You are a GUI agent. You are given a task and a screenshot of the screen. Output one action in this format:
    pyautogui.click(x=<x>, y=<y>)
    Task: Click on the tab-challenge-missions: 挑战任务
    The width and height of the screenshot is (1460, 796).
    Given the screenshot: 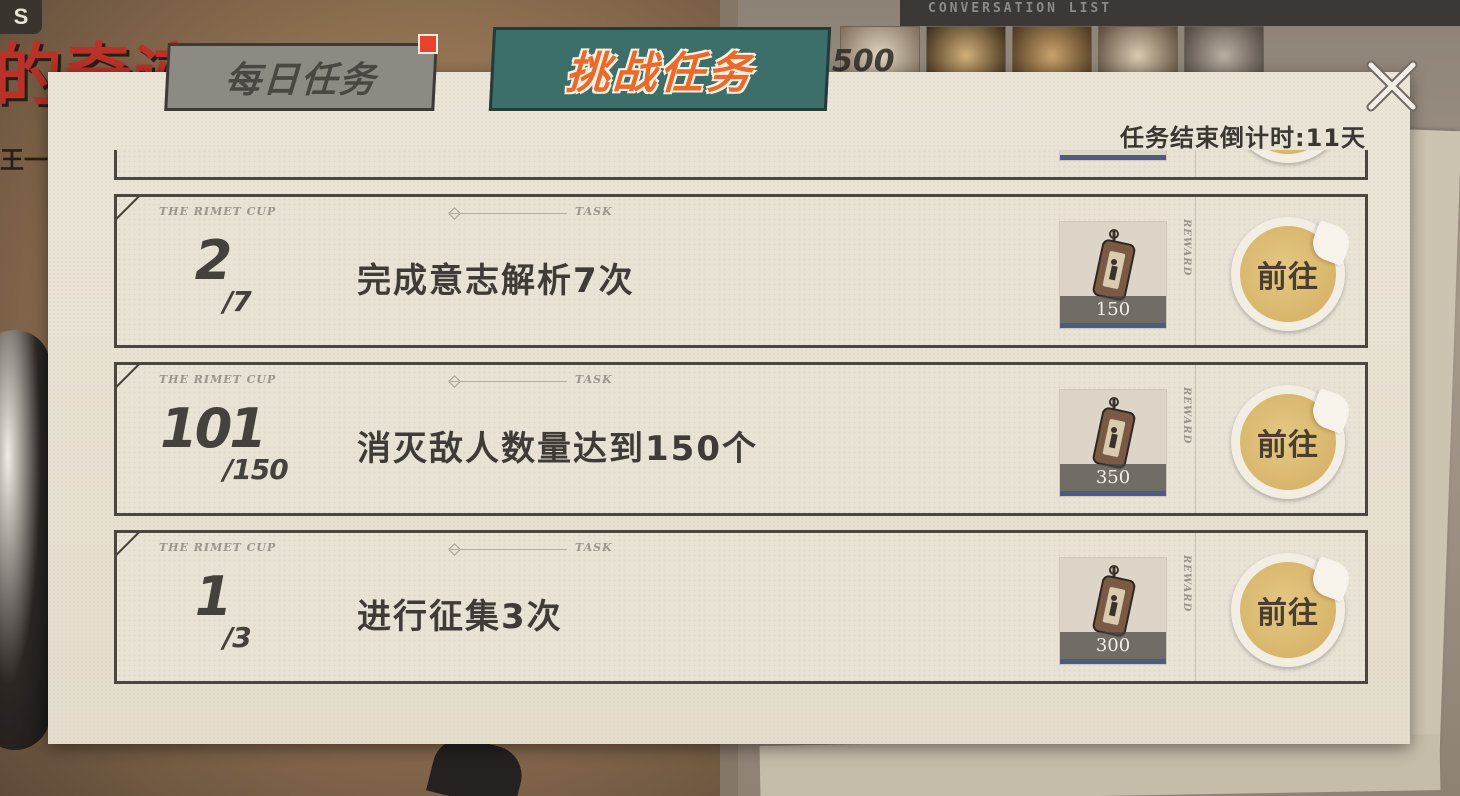 What is the action you would take?
    pyautogui.click(x=660, y=69)
    